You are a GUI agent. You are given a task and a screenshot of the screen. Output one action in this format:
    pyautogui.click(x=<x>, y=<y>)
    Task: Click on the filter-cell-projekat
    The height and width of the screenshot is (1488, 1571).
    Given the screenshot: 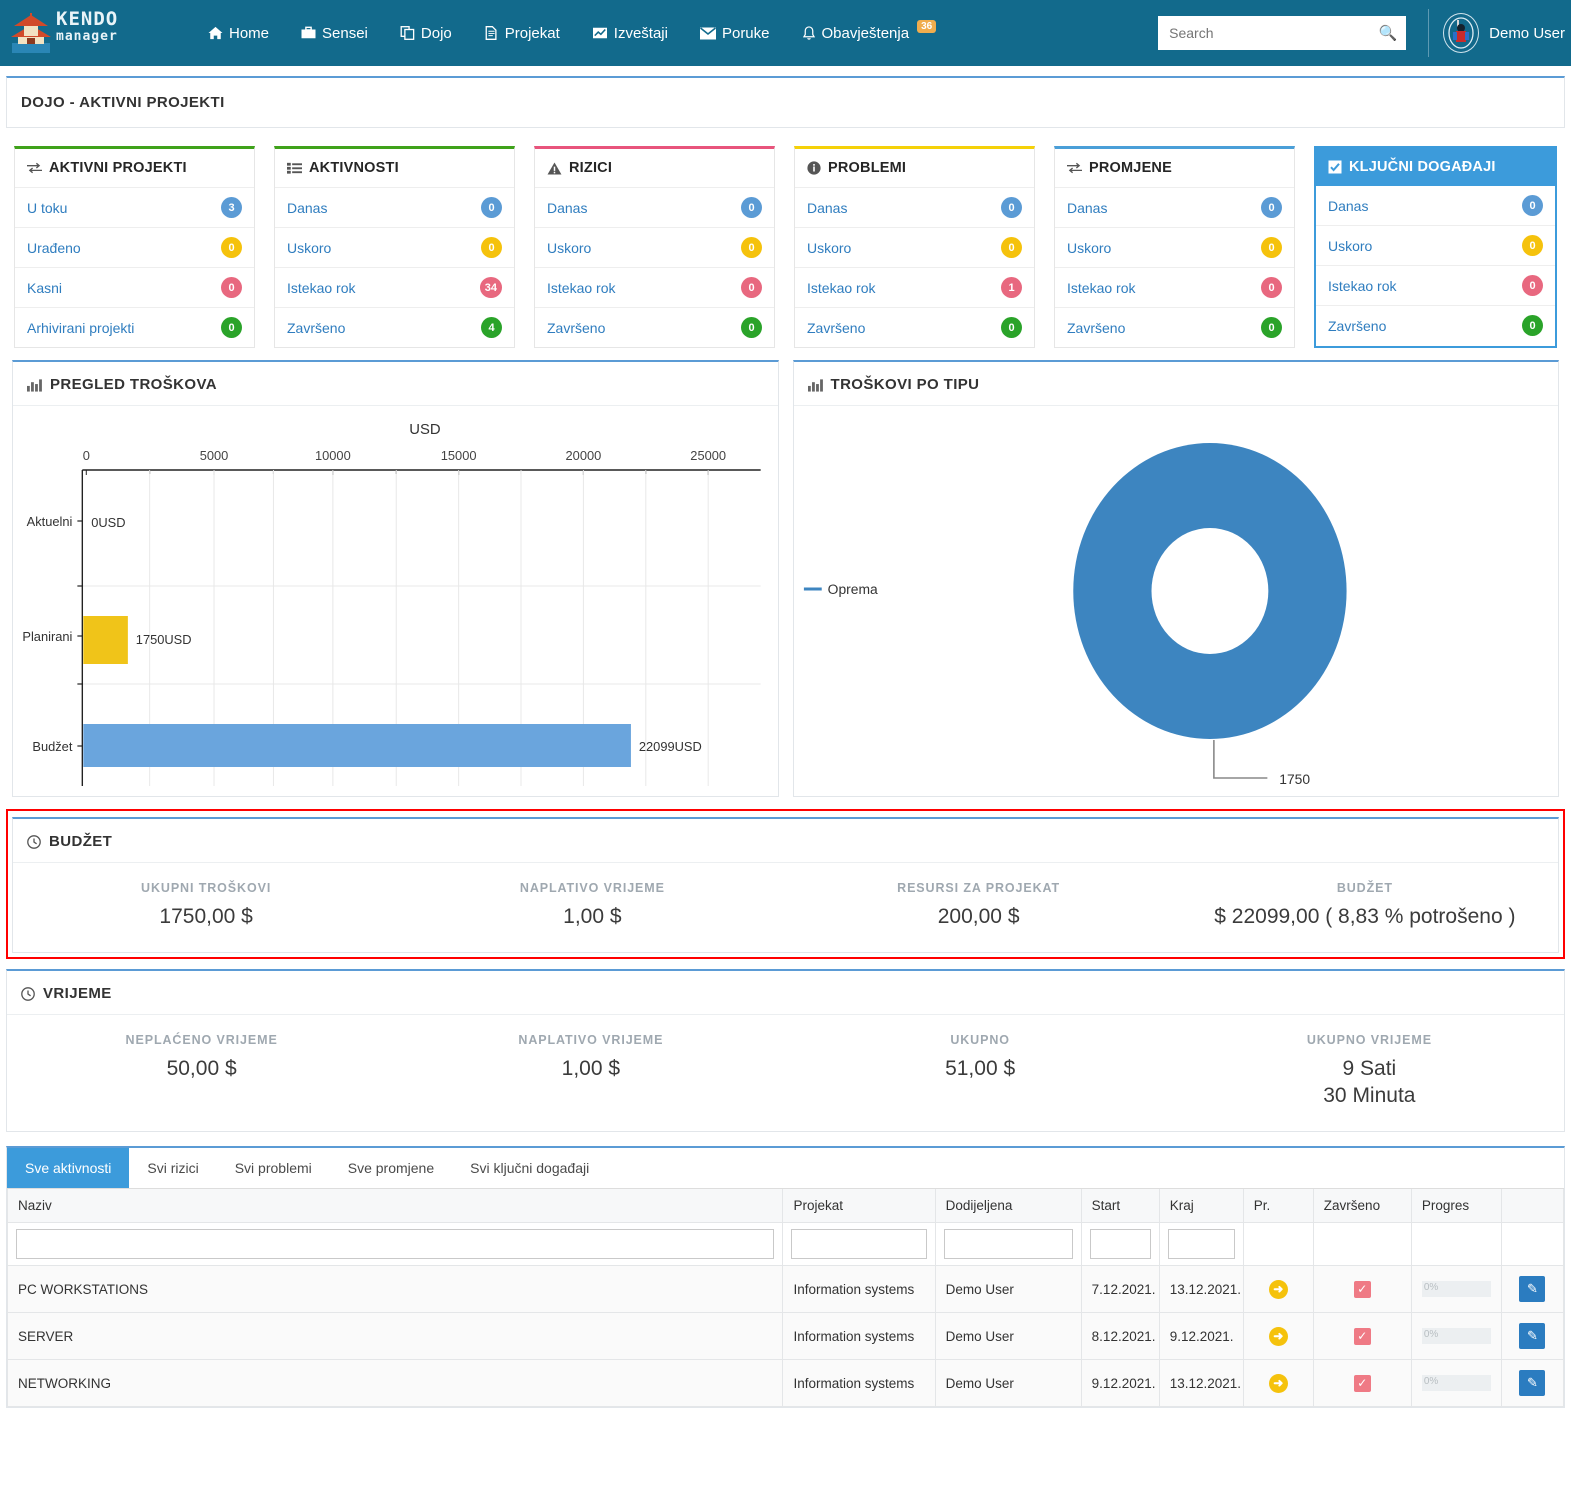 What is the action you would take?
    pyautogui.click(x=859, y=1244)
    